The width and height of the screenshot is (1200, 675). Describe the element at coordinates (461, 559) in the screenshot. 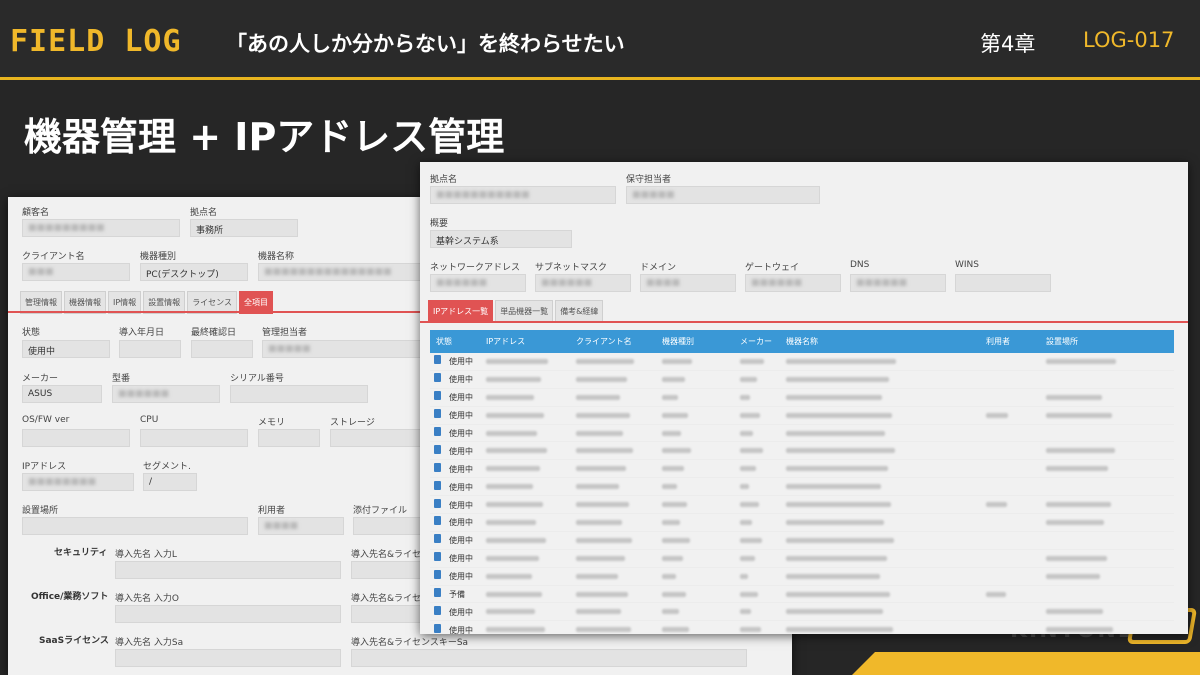

I see `status-text: 使用中` at that location.